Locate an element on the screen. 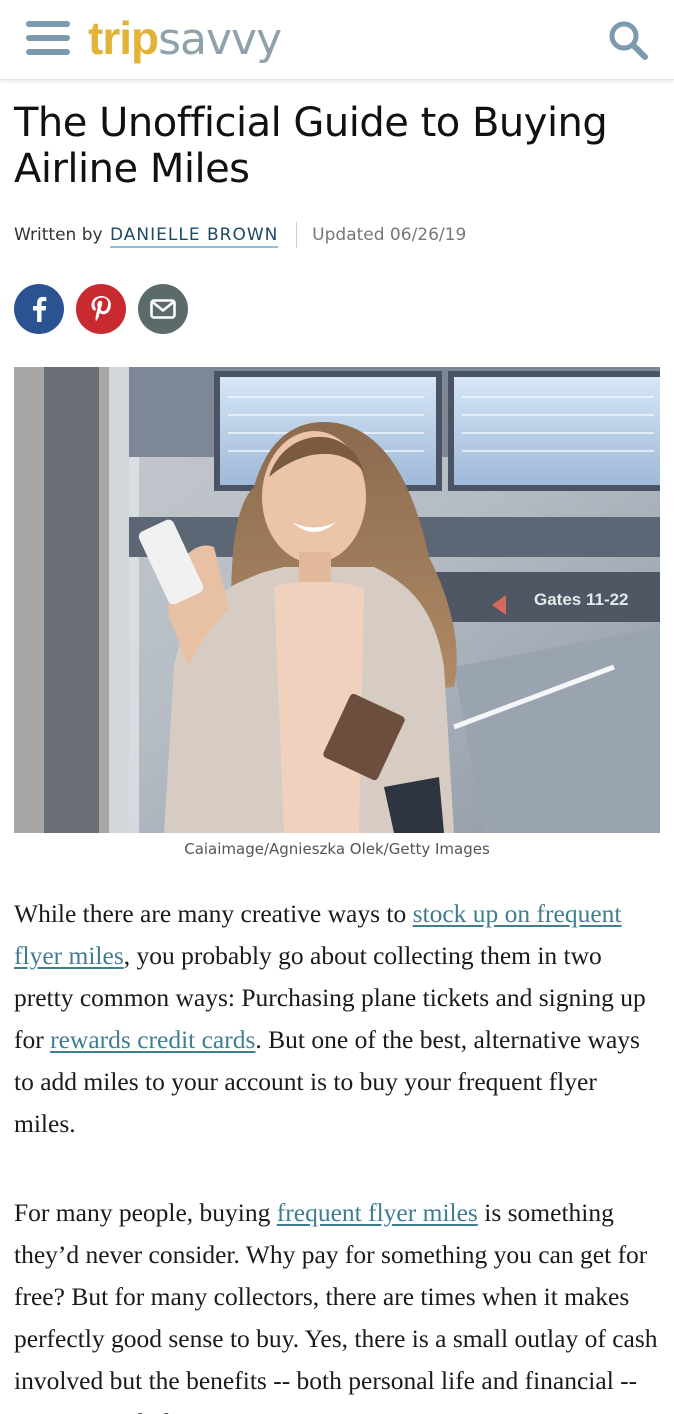 This screenshot has width=674, height=1414. pinterest-share-button is located at coordinates (101, 309).